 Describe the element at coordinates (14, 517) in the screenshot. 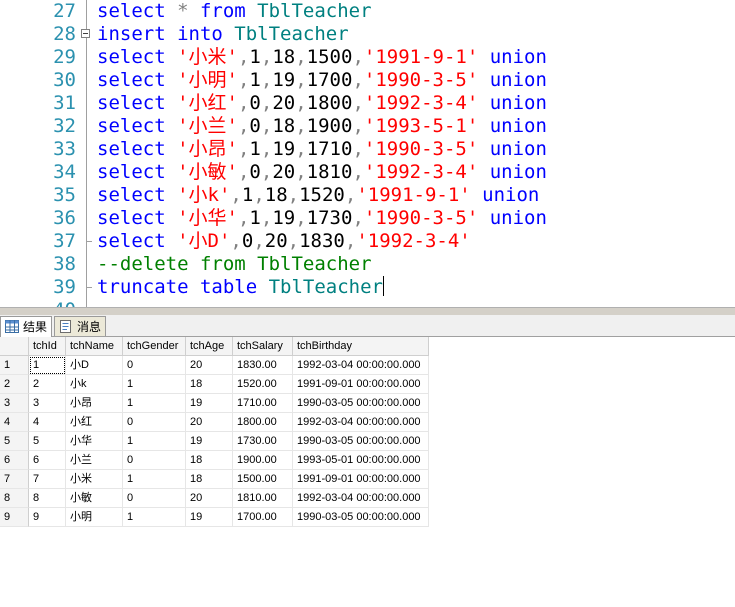

I see `row-number: 9` at that location.